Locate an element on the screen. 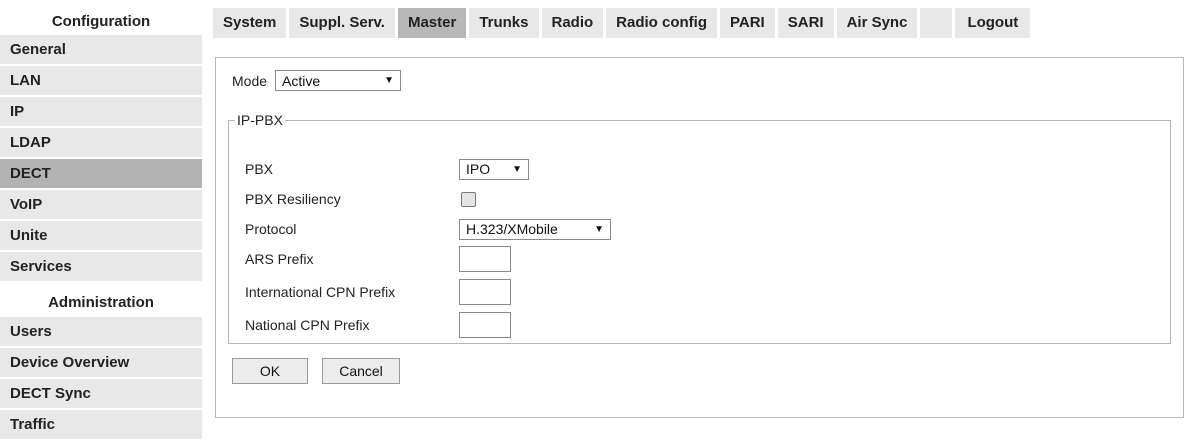 The width and height of the screenshot is (1188, 441). pbx-label: PBX is located at coordinates (259, 169).